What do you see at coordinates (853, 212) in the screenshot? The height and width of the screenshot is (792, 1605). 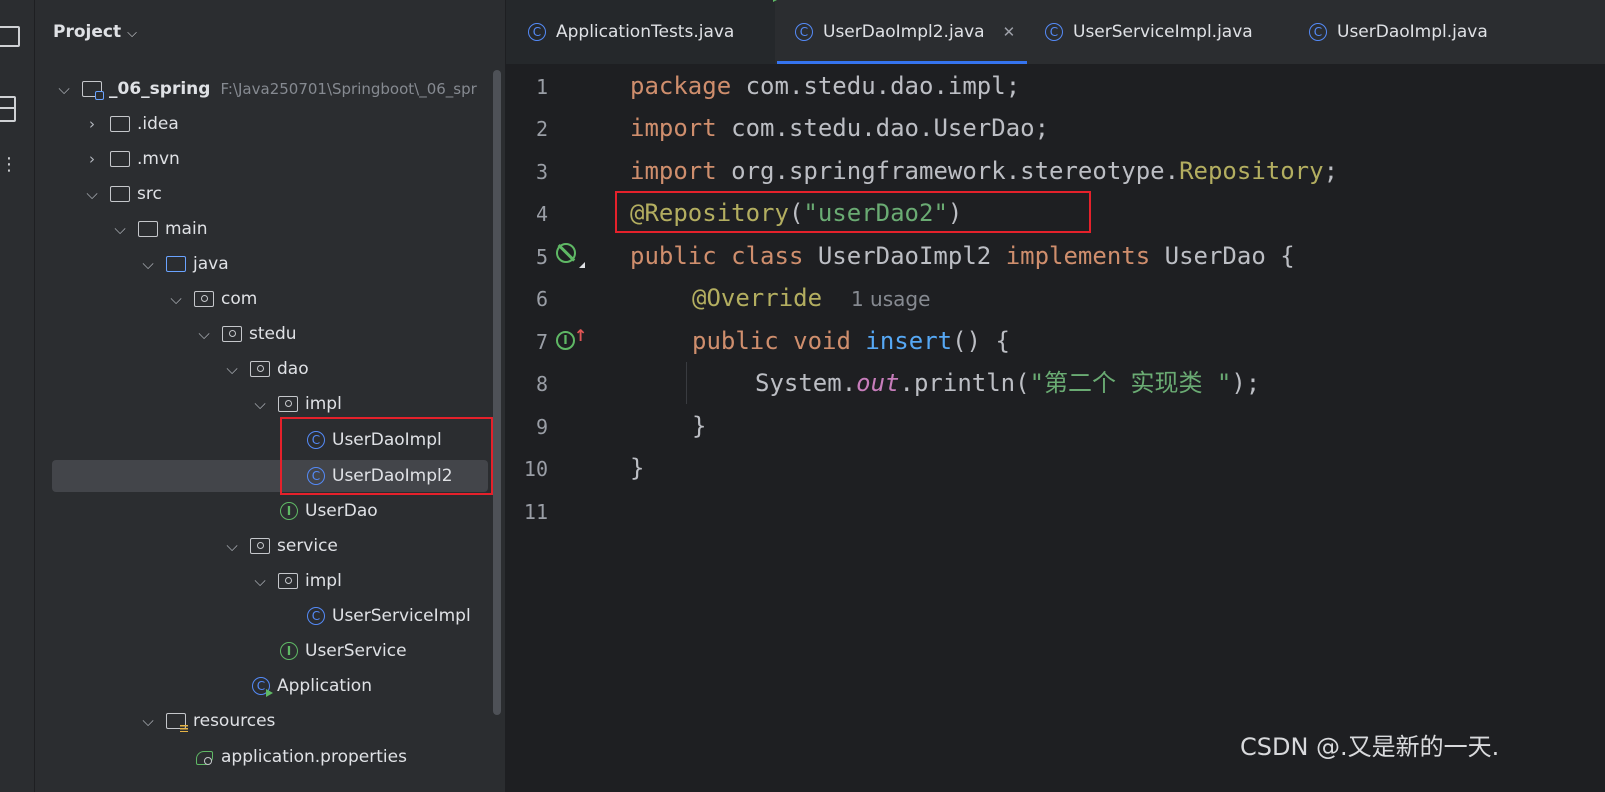 I see `highlight-box-annotation` at bounding box center [853, 212].